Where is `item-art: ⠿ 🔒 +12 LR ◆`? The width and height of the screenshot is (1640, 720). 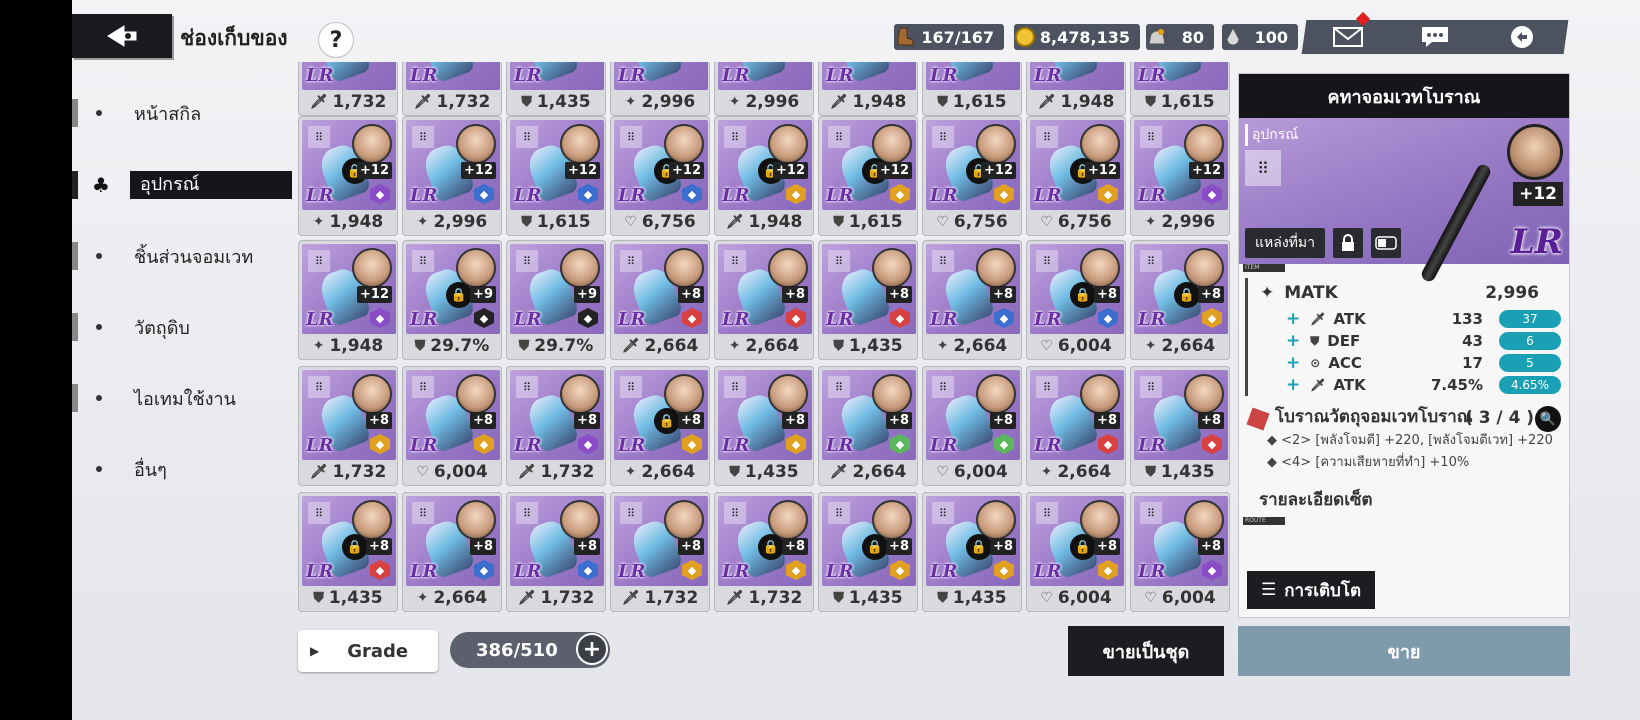 item-art: ⠿ 🔒 +12 LR ◆ is located at coordinates (661, 165).